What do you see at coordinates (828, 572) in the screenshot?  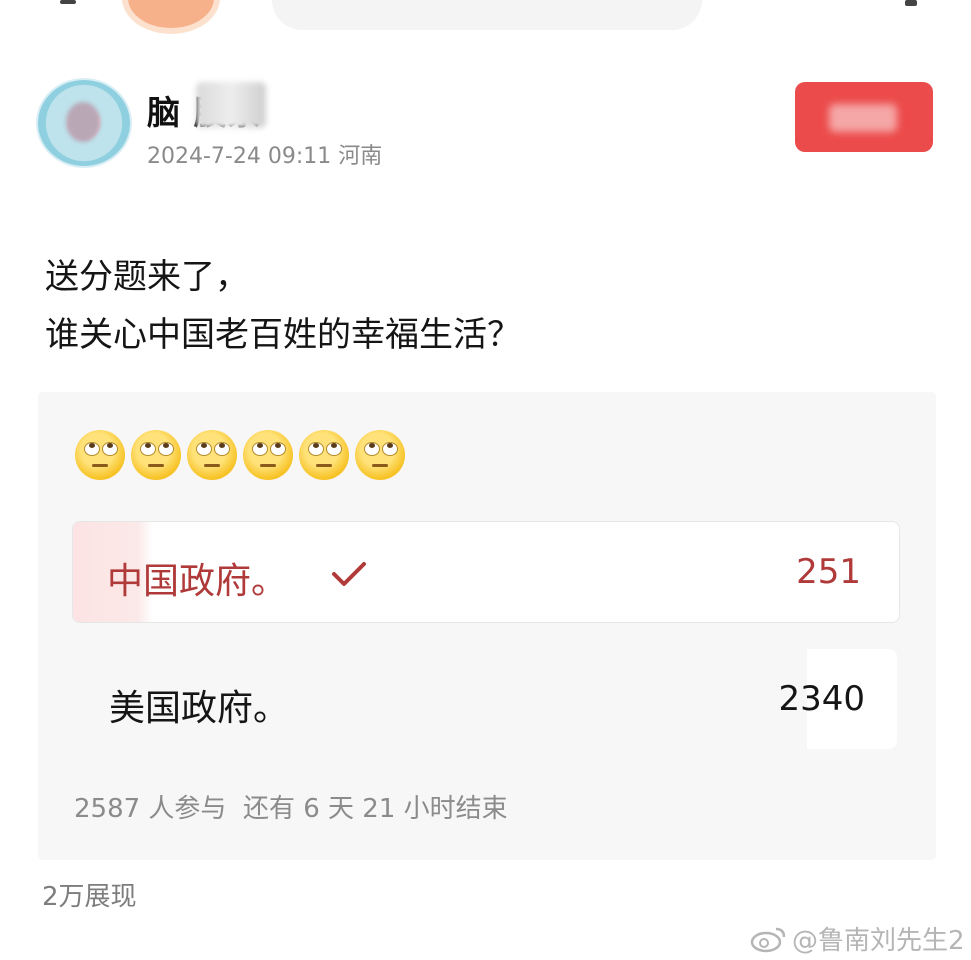 I see `poll-option-count: 251` at bounding box center [828, 572].